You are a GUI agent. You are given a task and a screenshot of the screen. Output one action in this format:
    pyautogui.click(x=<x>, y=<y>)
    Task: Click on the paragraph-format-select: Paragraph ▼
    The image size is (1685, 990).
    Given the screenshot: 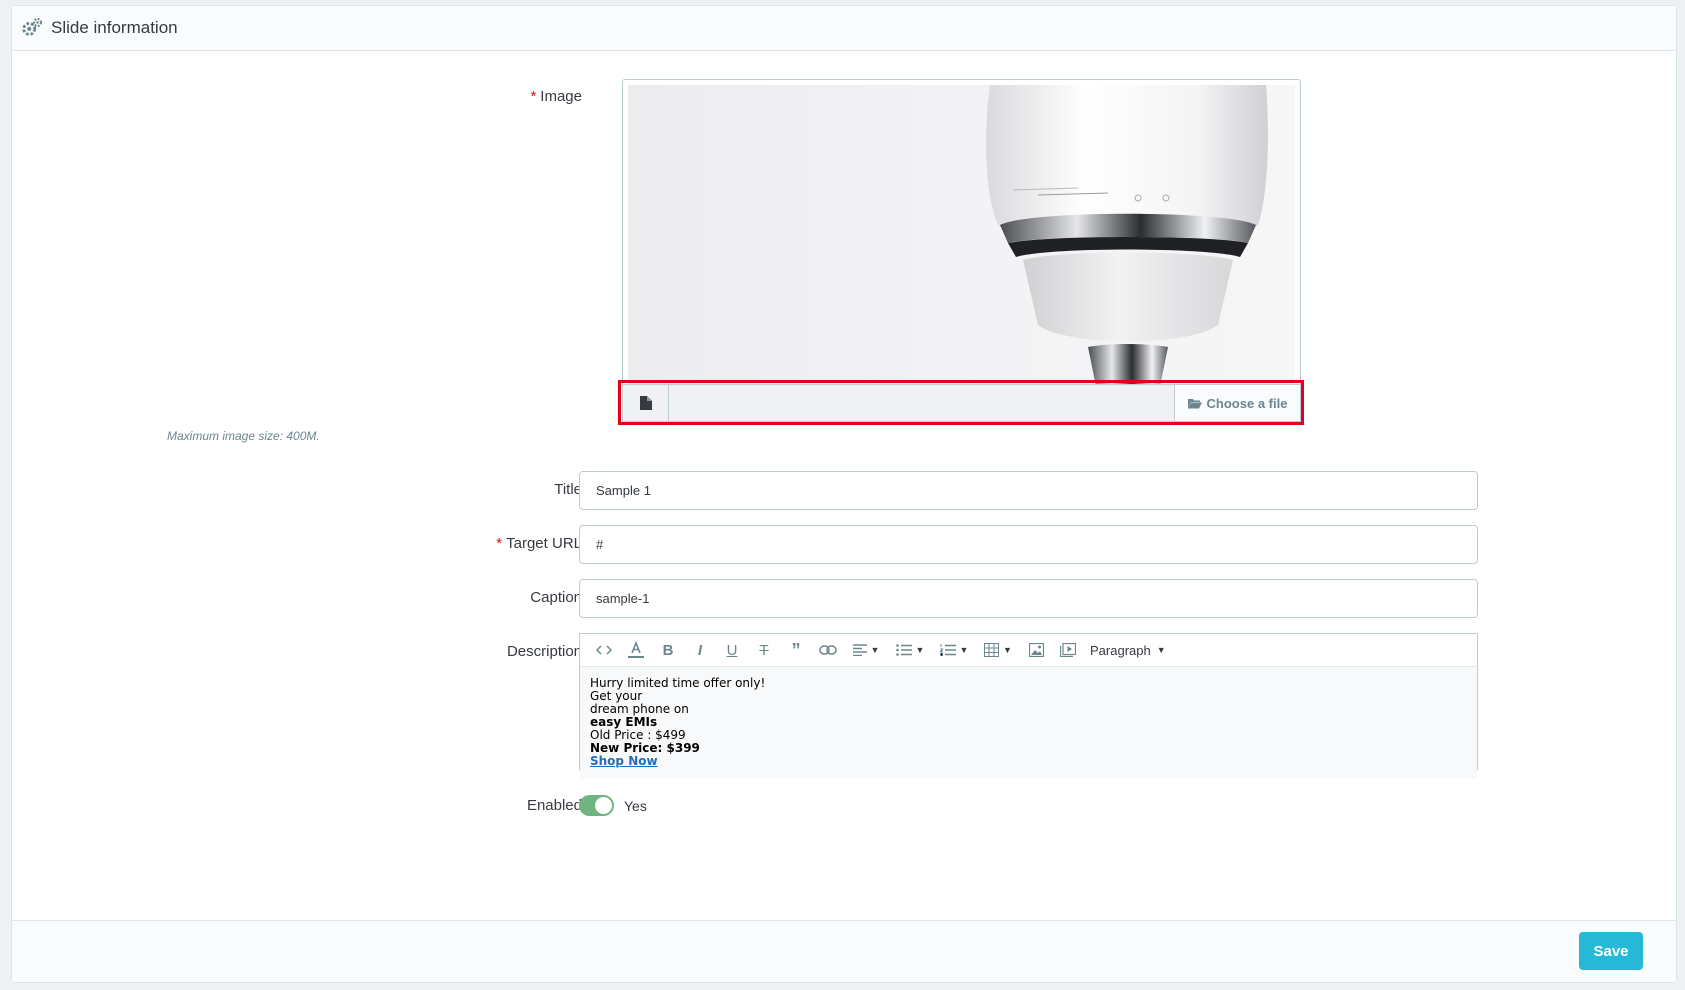 What is the action you would take?
    pyautogui.click(x=1128, y=650)
    